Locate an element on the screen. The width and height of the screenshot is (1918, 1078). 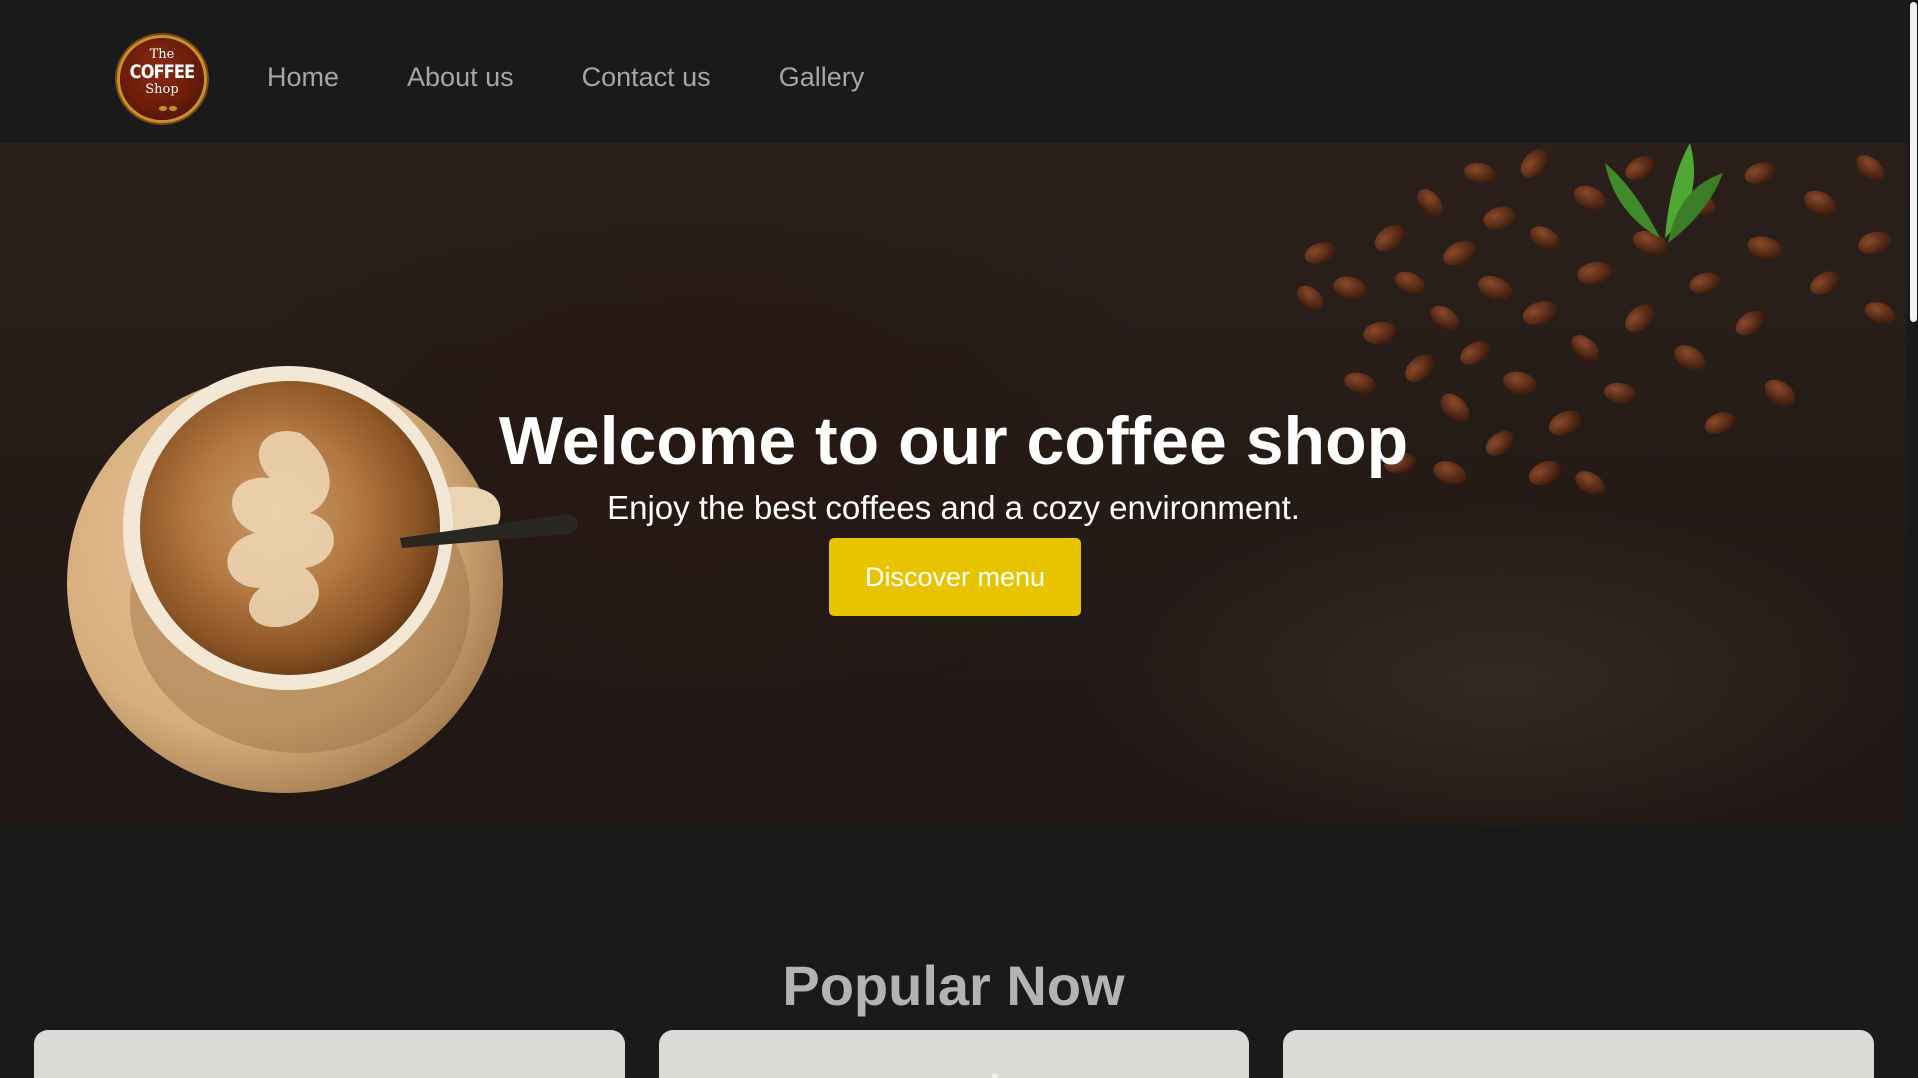
leaf-illustration is located at coordinates (1664, 193).